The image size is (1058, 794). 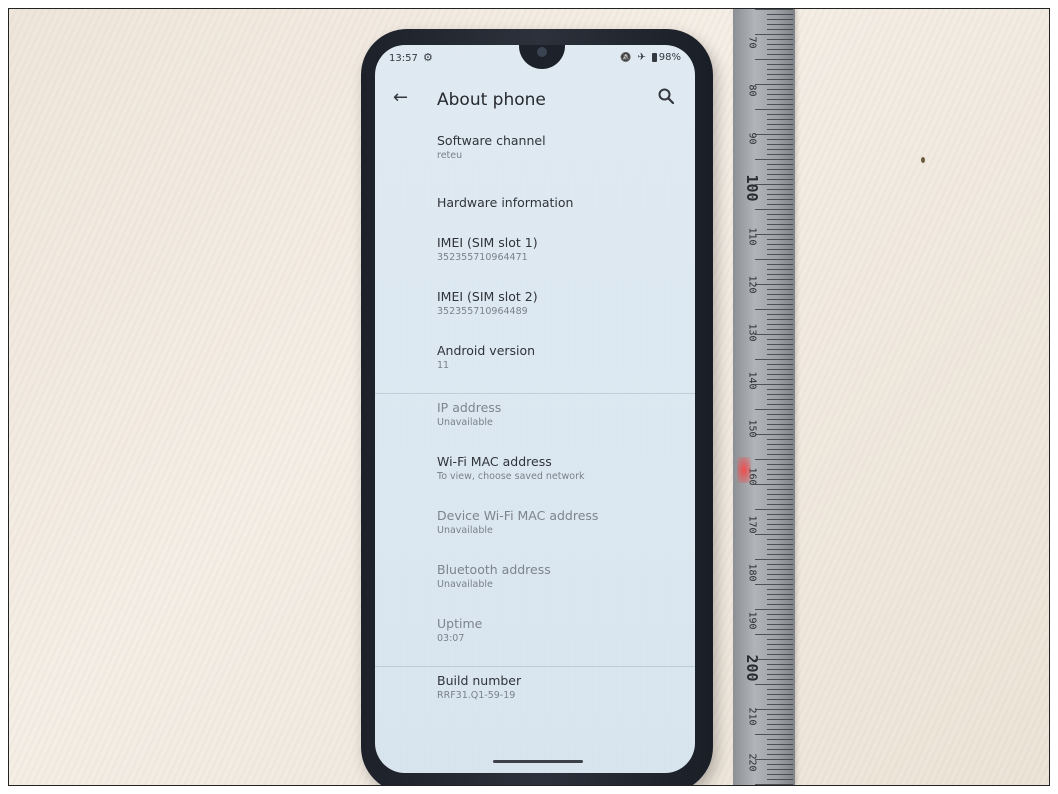 I want to click on ruler-mark: 220, so click(x=752, y=762).